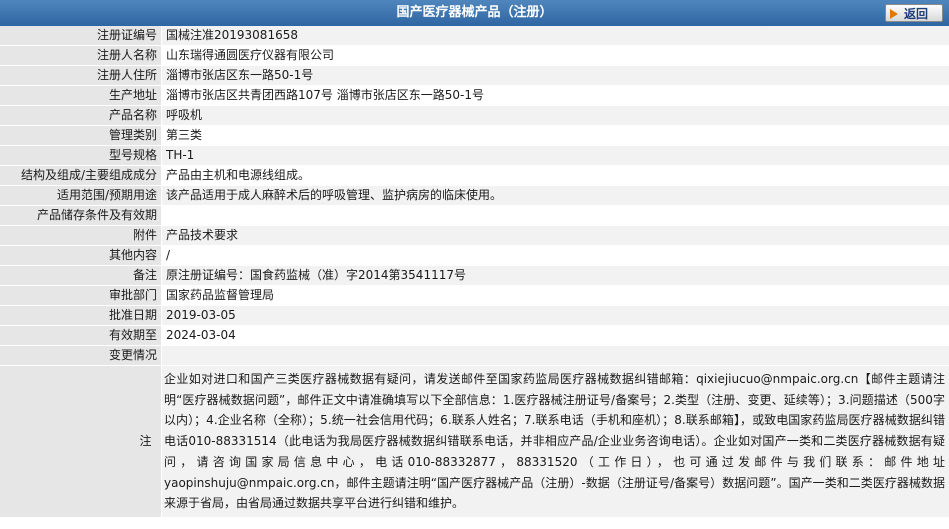 This screenshot has height=529, width=949. I want to click on table-row: 注册人住所 淄博市张店区东一路50-1号, so click(474, 75).